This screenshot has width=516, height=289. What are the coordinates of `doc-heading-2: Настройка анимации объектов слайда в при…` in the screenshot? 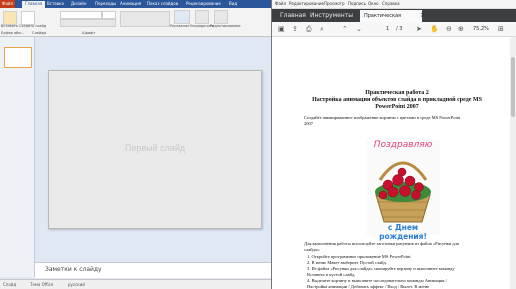 It's located at (397, 100).